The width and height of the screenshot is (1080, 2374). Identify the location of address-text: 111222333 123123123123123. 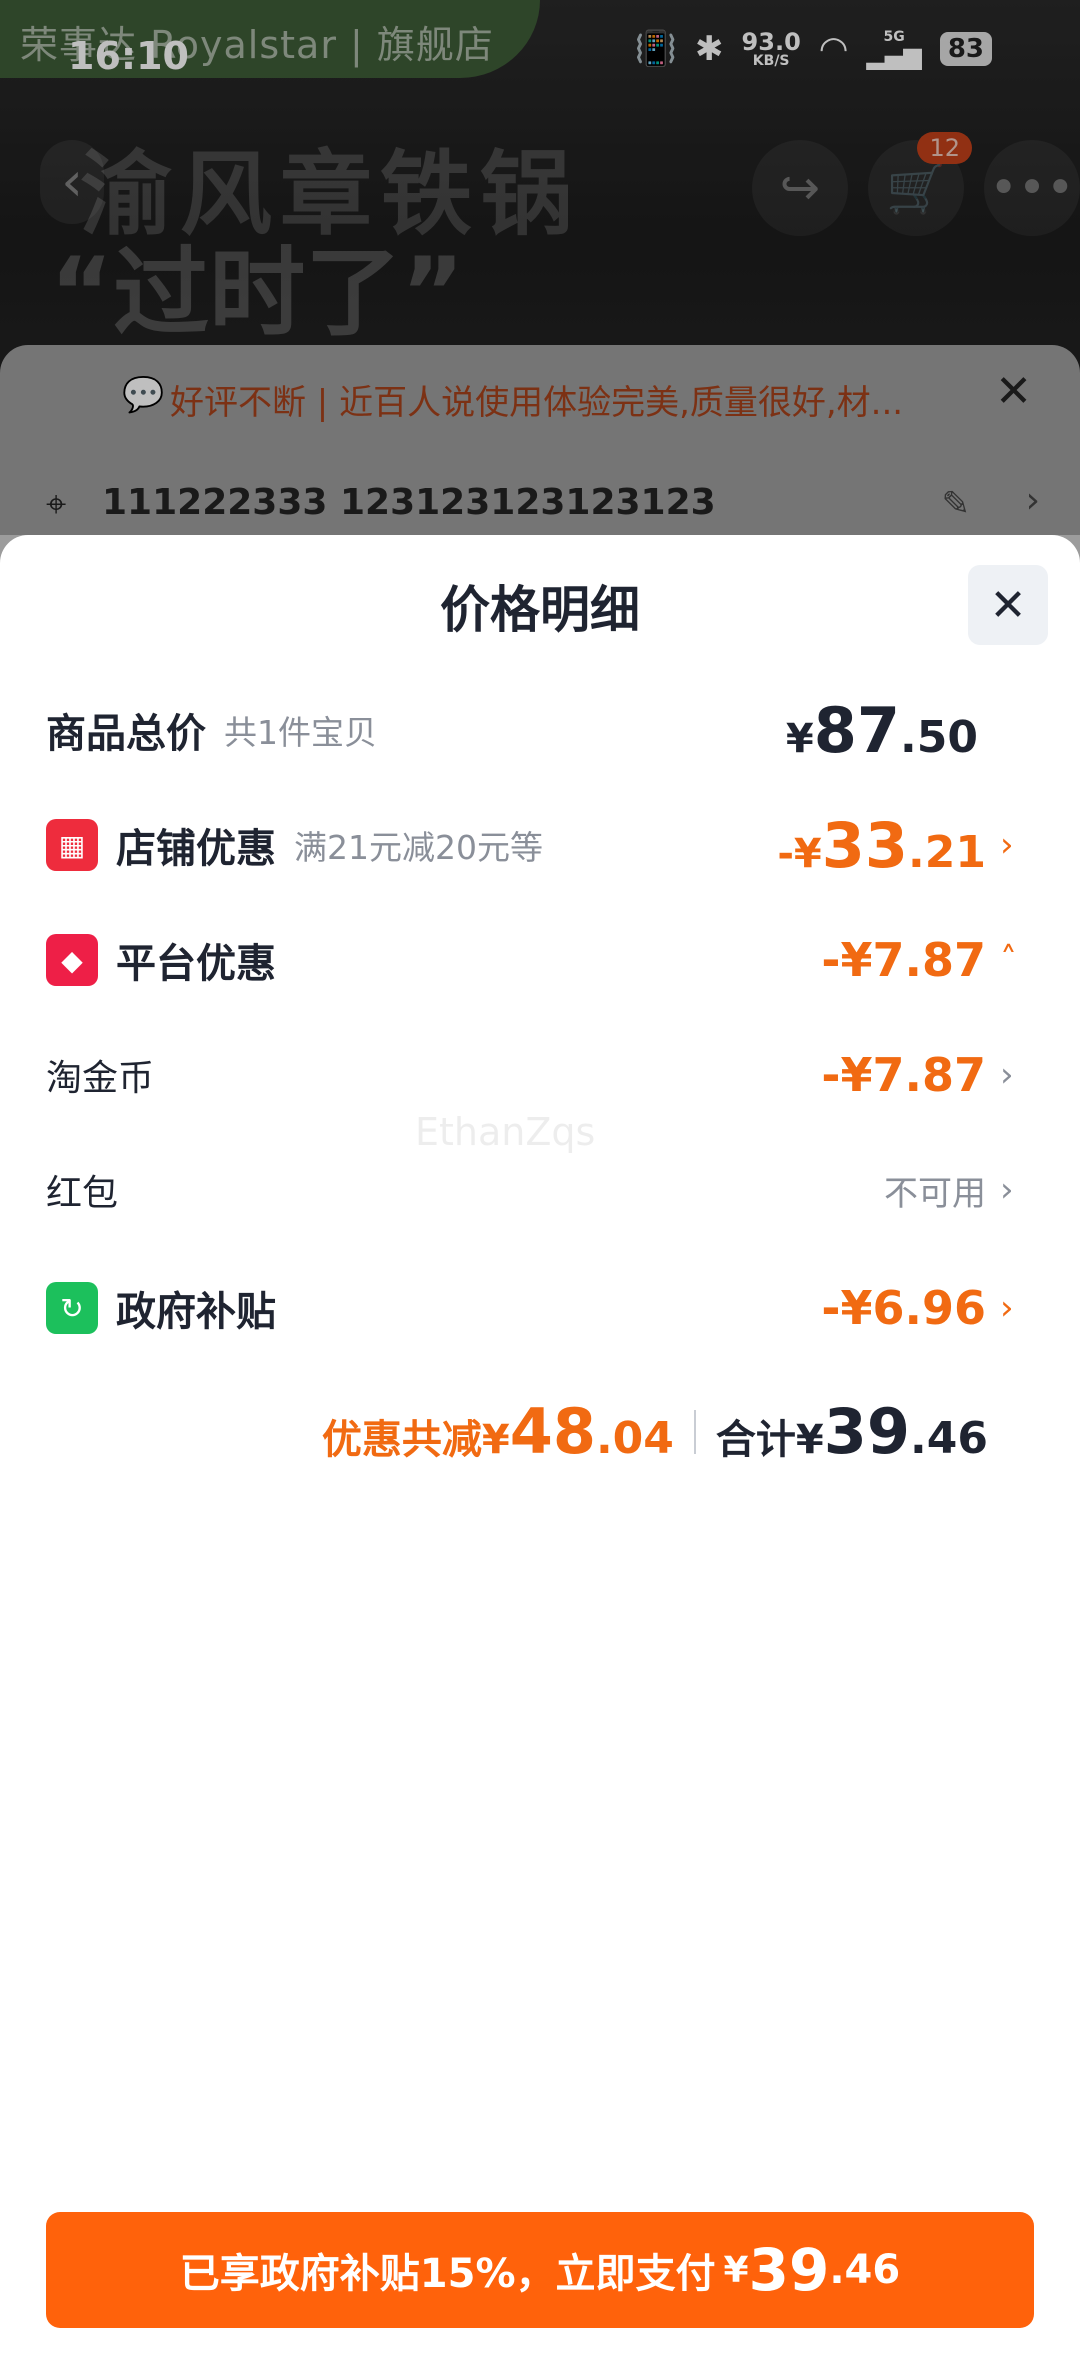
(409, 502).